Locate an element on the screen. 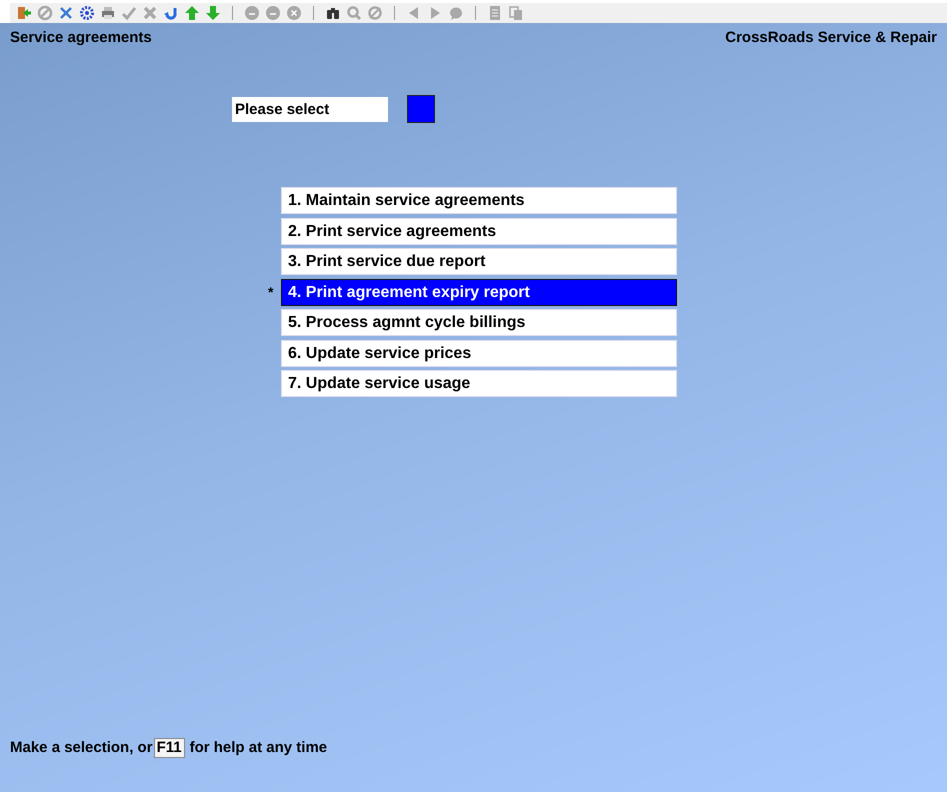 This screenshot has height=792, width=947. menu-option: 7. Update service usage is located at coordinates (479, 383).